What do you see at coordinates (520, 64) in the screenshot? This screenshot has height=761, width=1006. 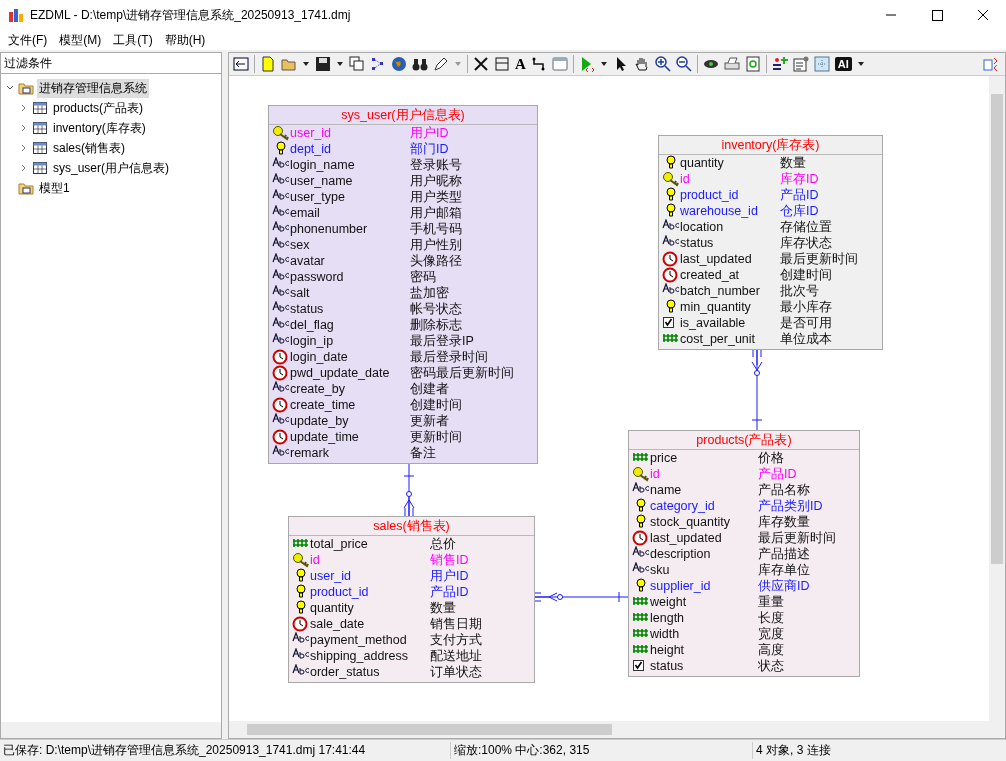 I see `text-tool-button: A` at bounding box center [520, 64].